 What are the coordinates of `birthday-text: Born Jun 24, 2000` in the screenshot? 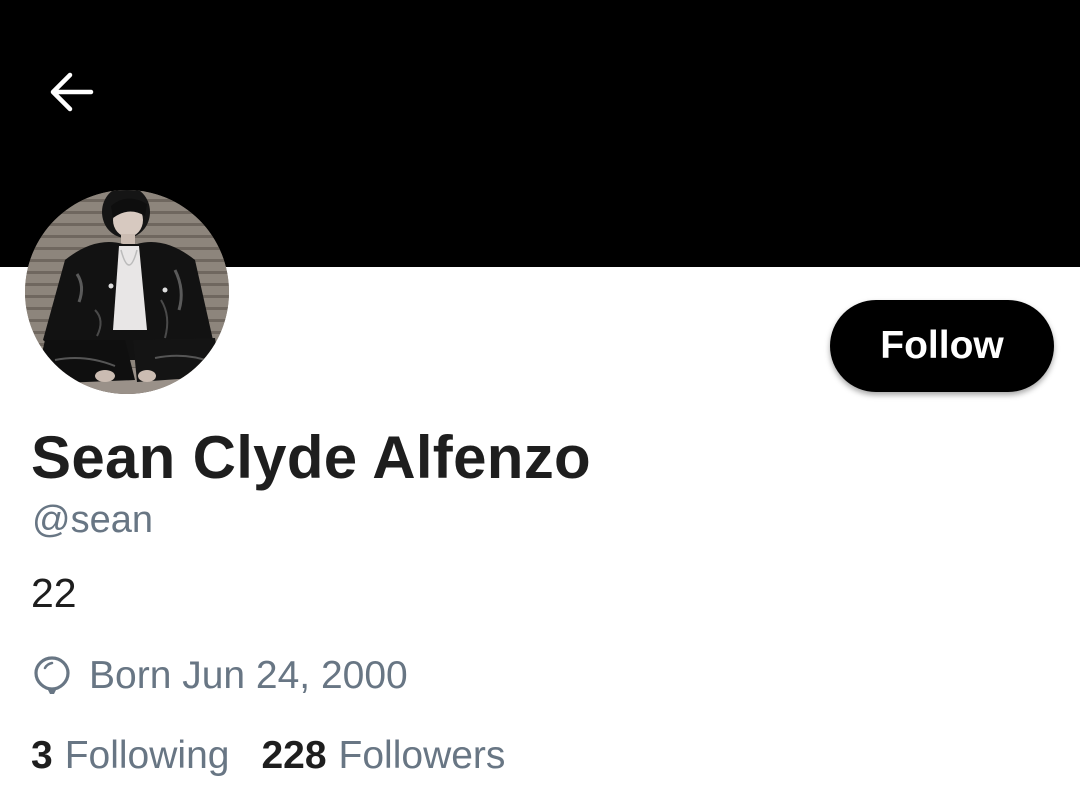 It's located at (248, 675).